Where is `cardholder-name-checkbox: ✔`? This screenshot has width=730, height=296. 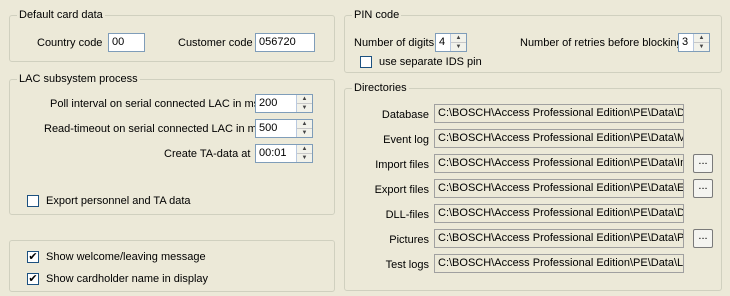 cardholder-name-checkbox: ✔ is located at coordinates (33, 279).